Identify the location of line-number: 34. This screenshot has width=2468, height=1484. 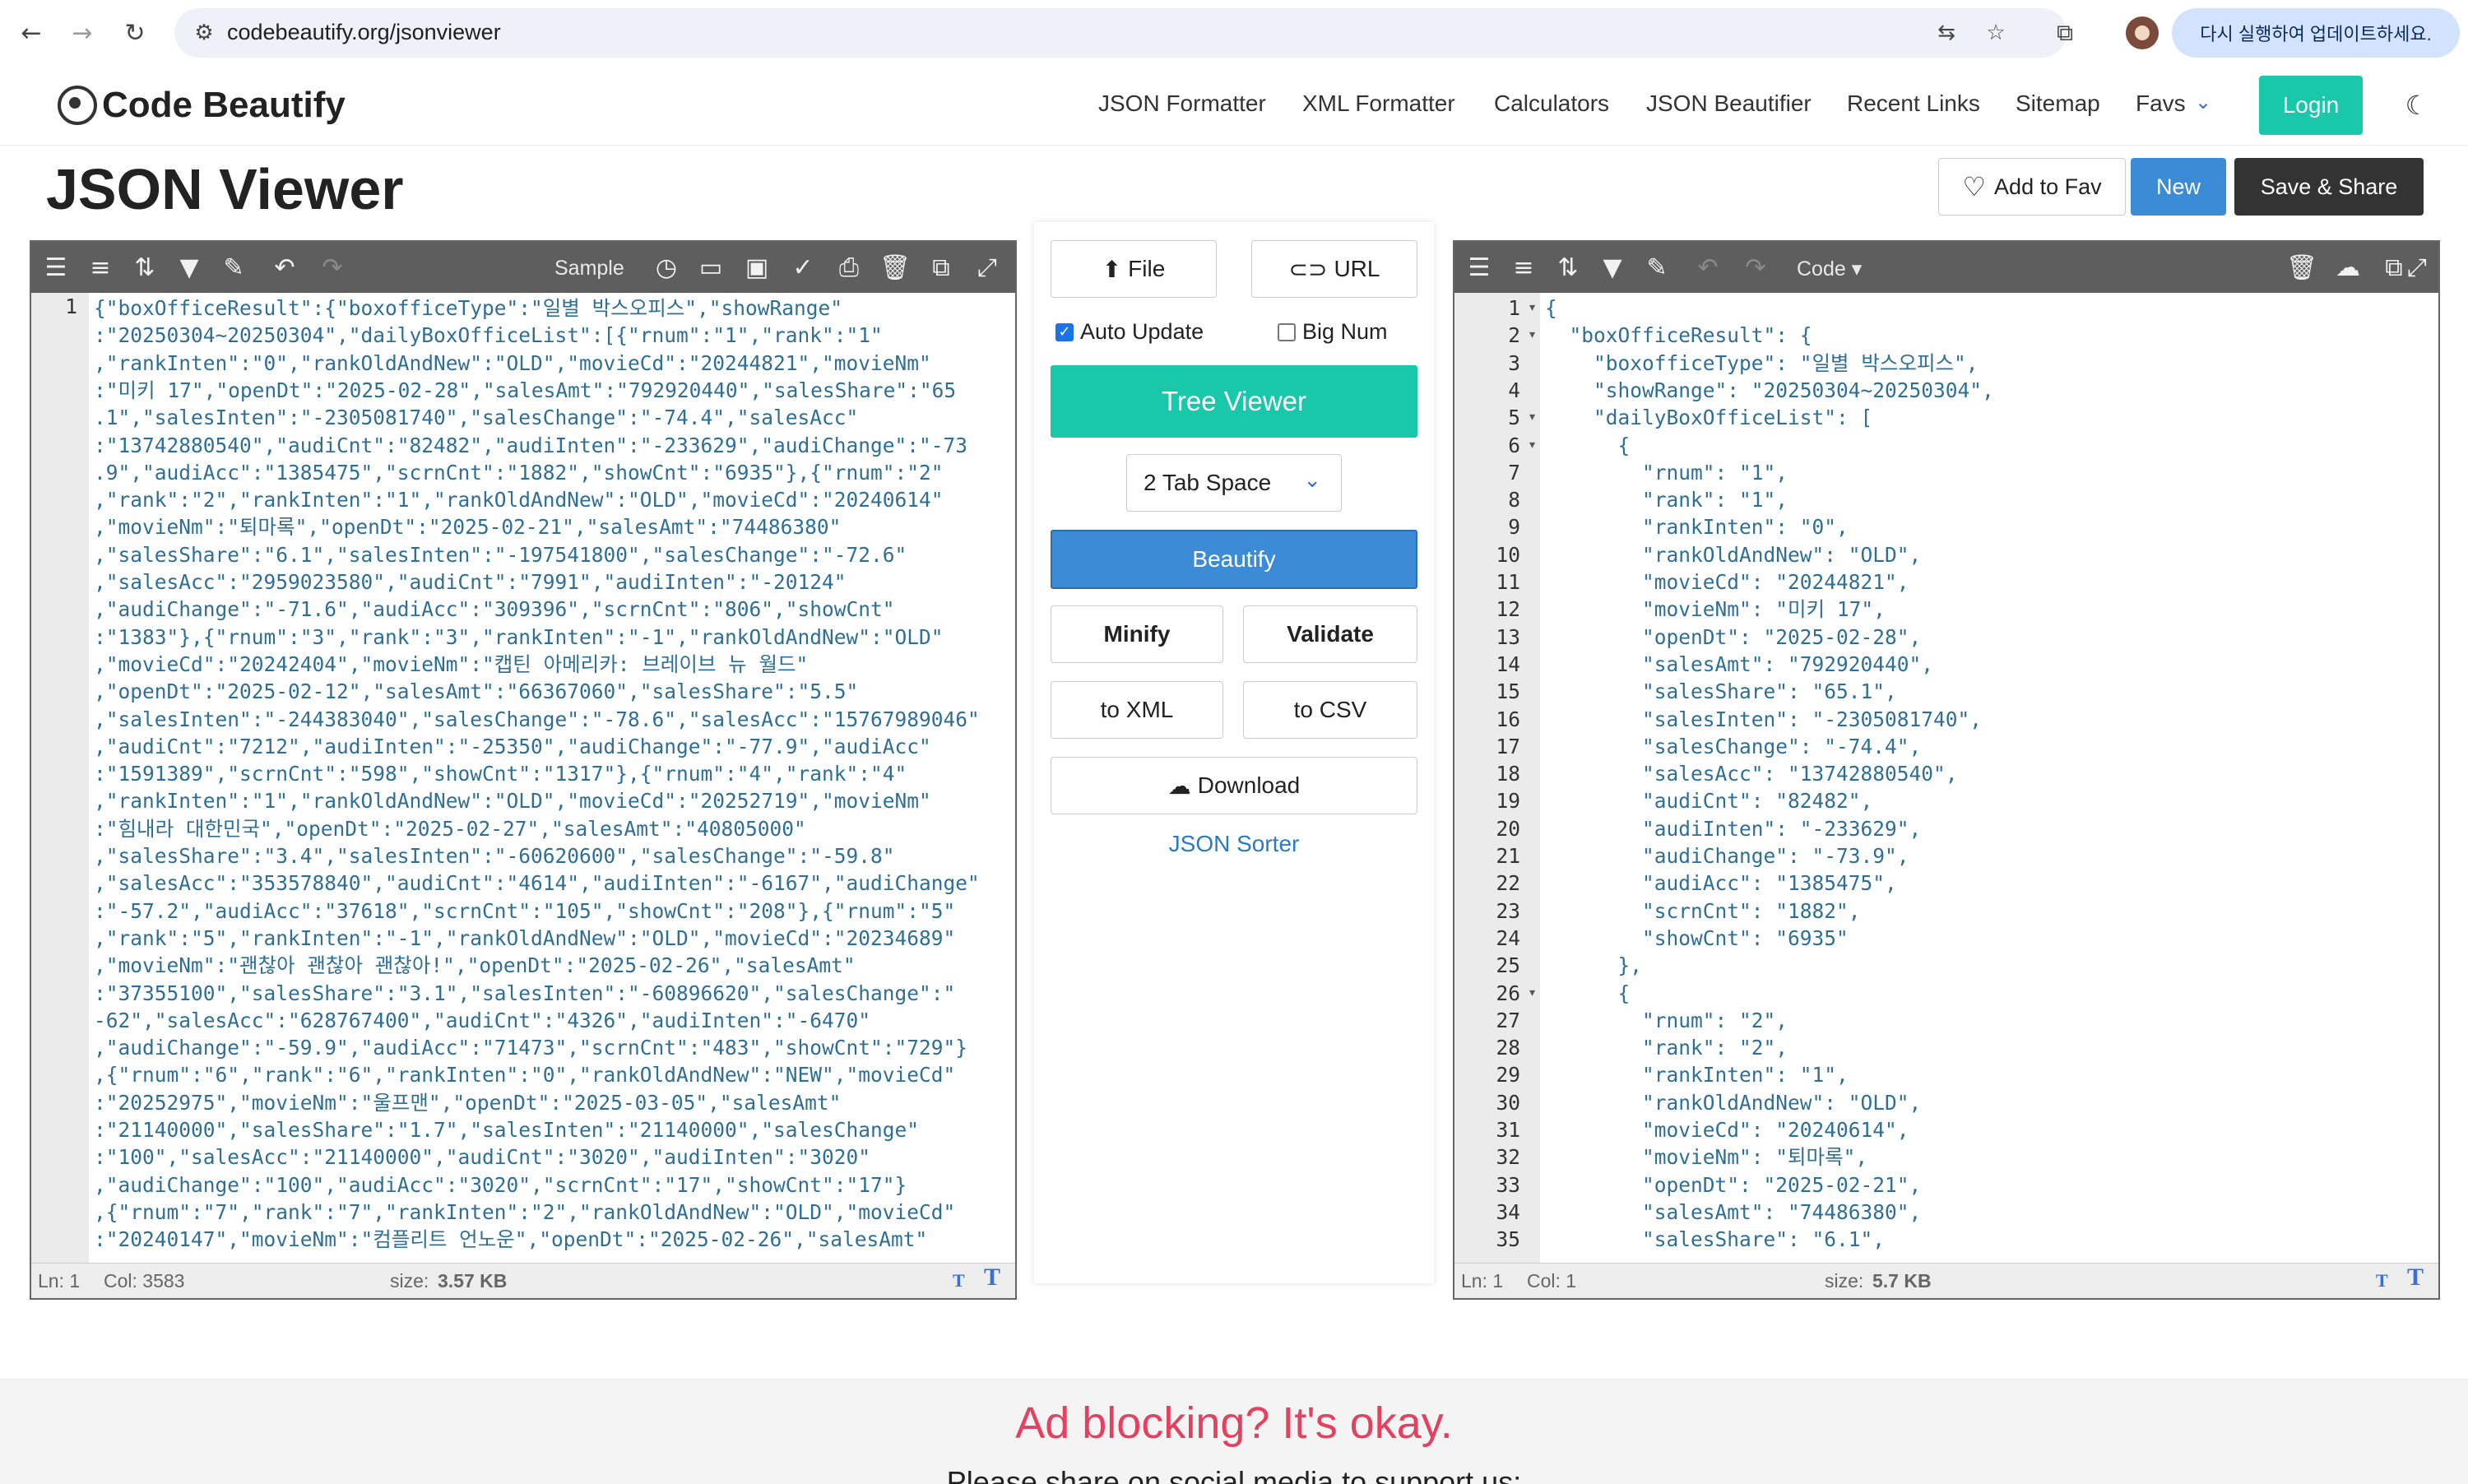
(1508, 1211).